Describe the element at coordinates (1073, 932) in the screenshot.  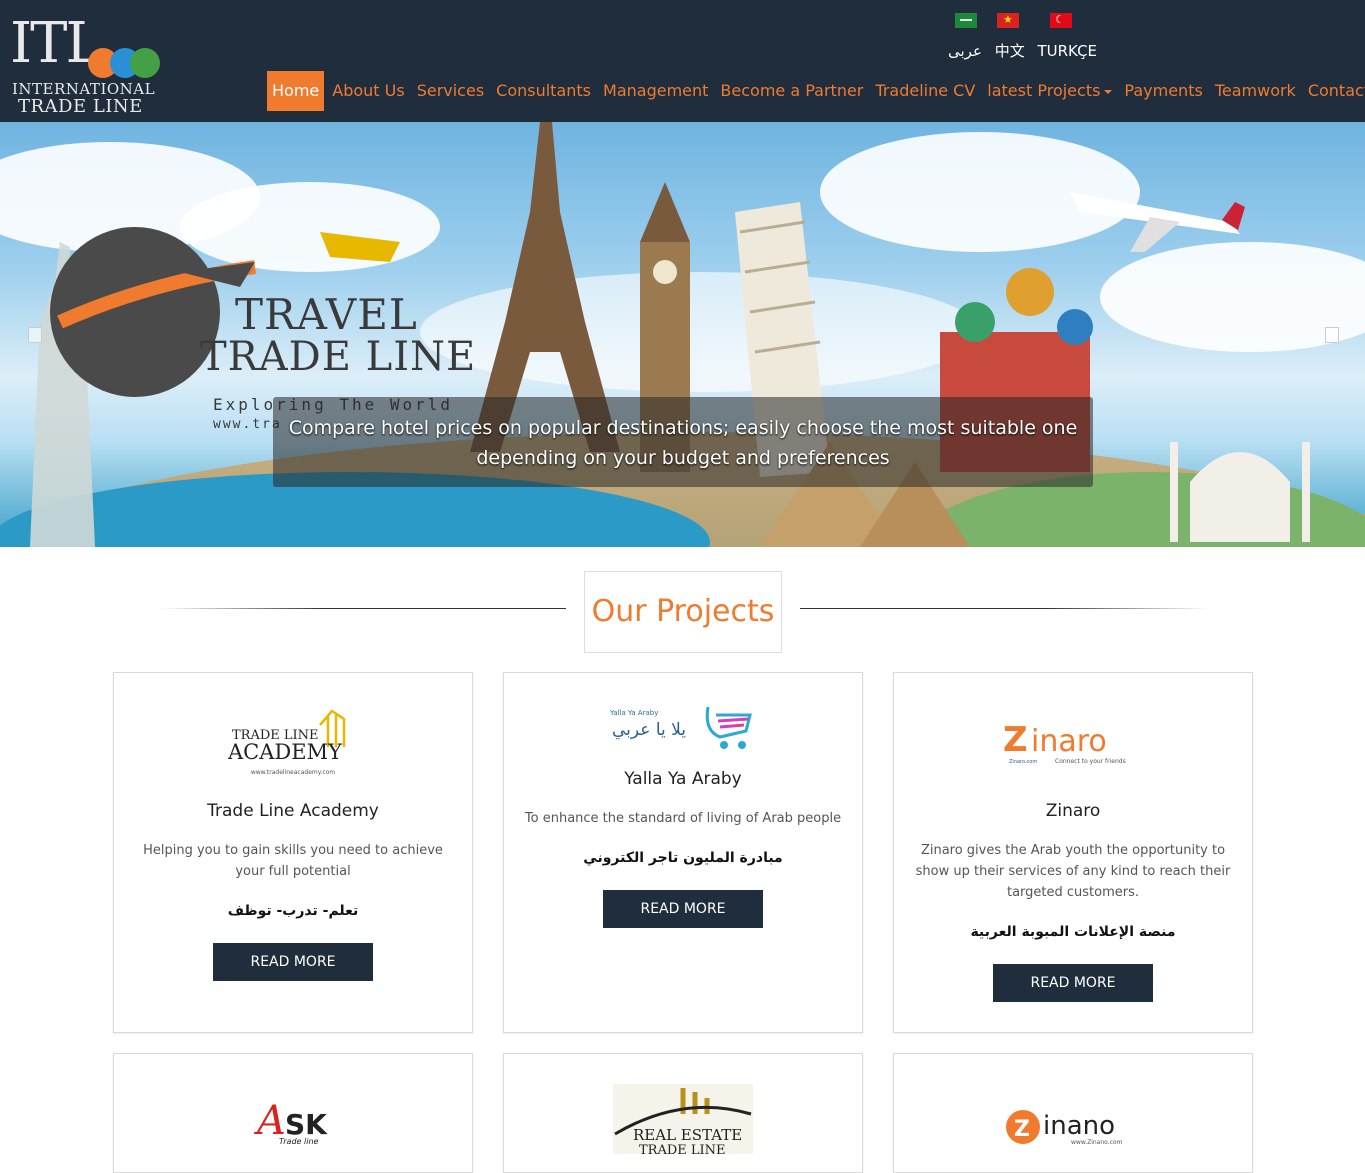
I see `project-arabic-slogan: منصة الإعلانات المبوبة العربية` at that location.